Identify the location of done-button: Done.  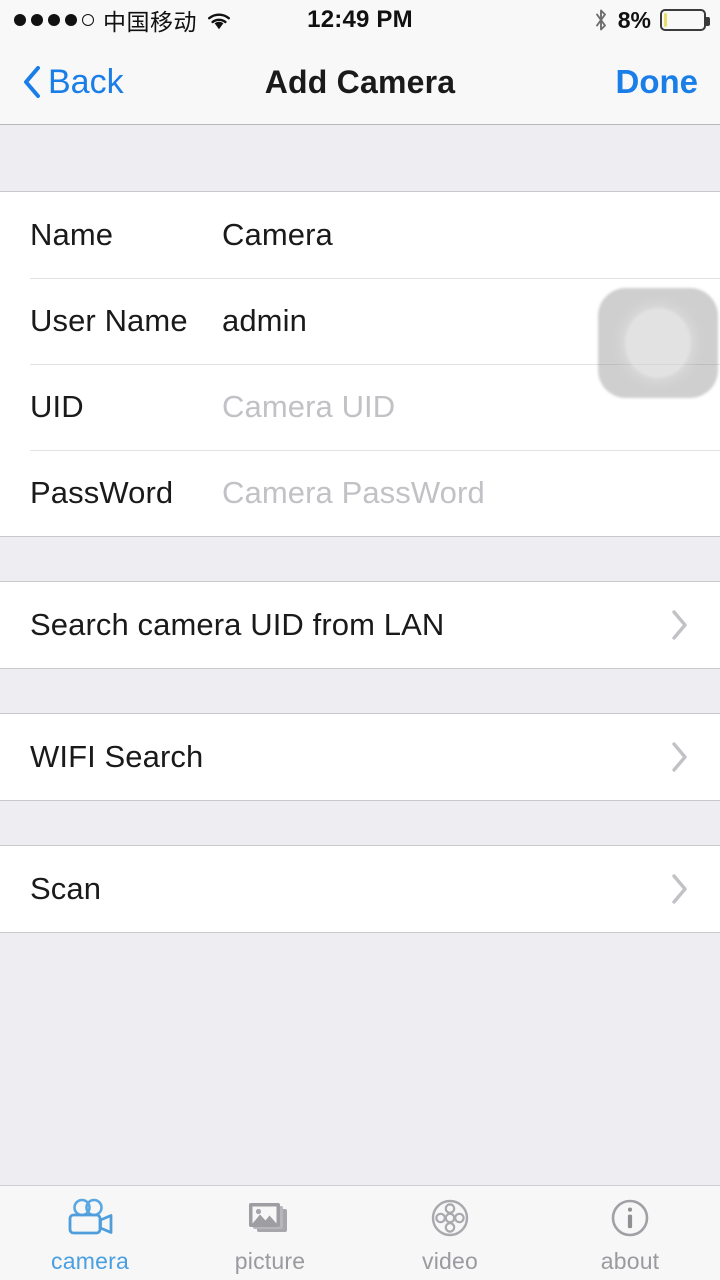
(577, 82).